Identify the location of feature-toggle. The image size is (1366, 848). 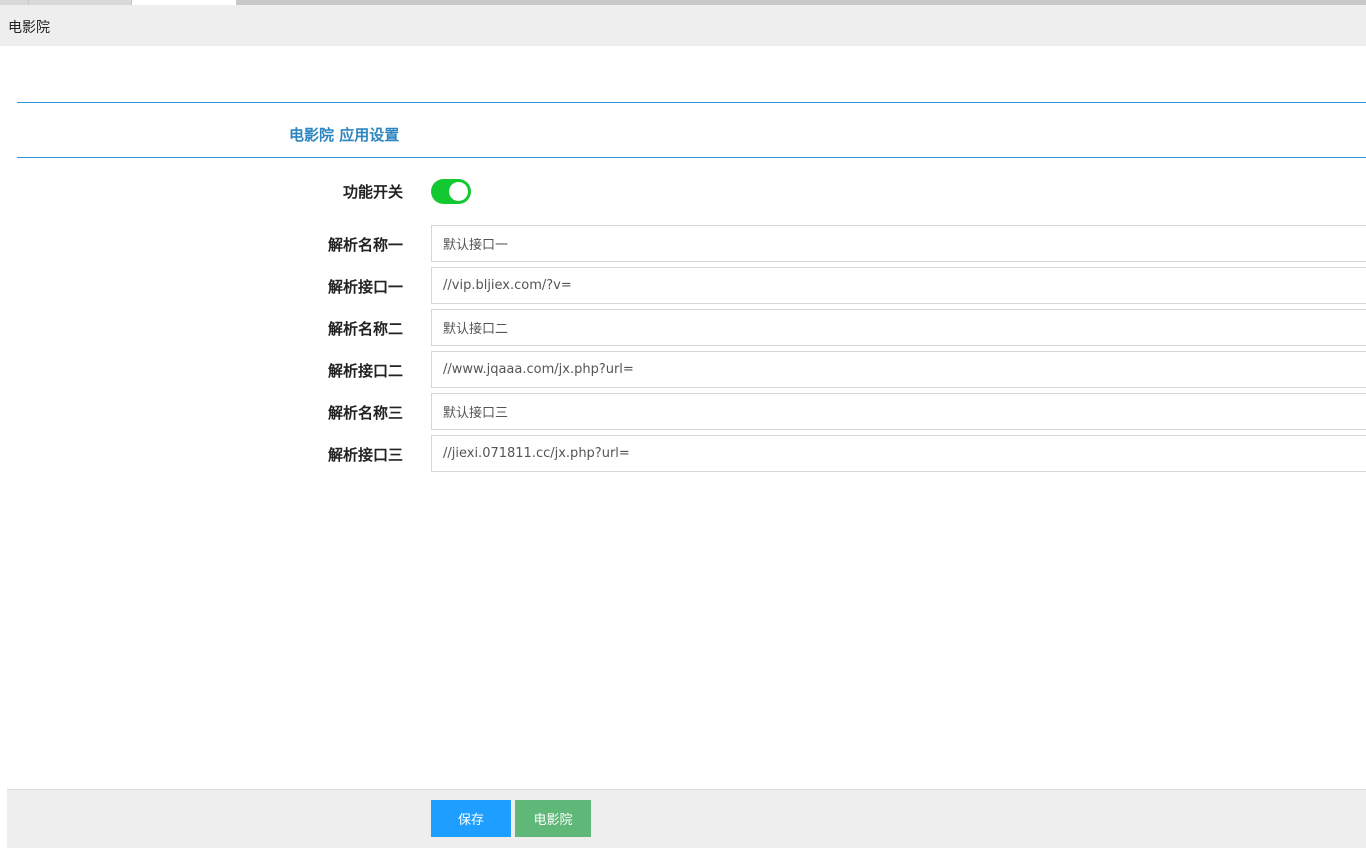
(451, 191).